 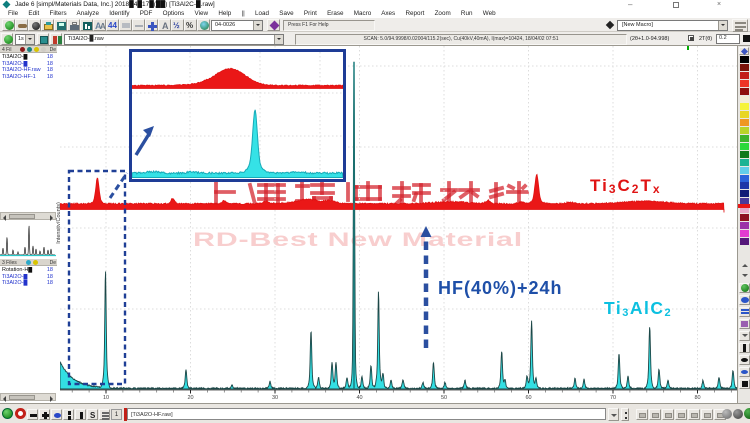 What do you see at coordinates (626, 186) in the screenshot?
I see `svg-text: Ti3C2Tx` at bounding box center [626, 186].